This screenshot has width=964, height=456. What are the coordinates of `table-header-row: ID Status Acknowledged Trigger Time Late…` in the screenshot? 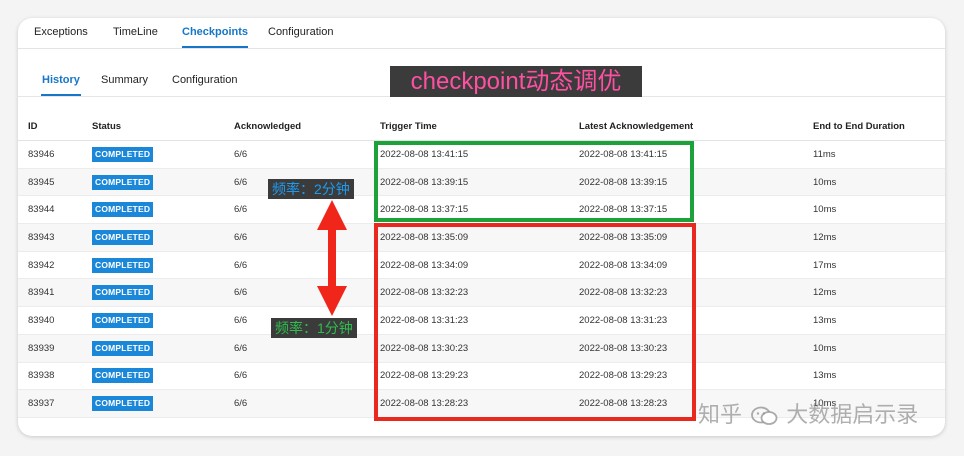 It's located at (481, 126).